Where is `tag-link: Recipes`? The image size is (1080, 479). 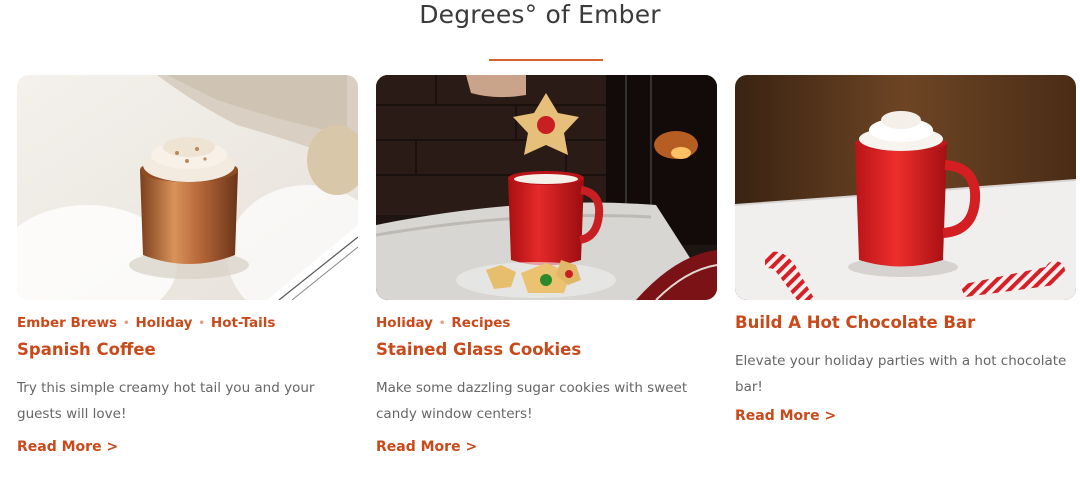
tag-link: Recipes is located at coordinates (480, 323).